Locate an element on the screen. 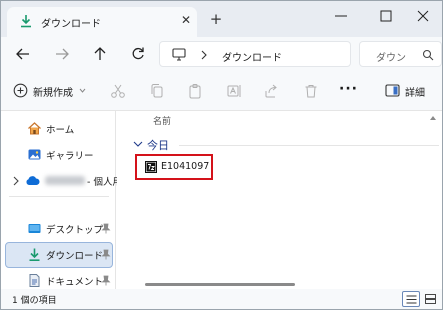  tiles-view-button is located at coordinates (431, 299).